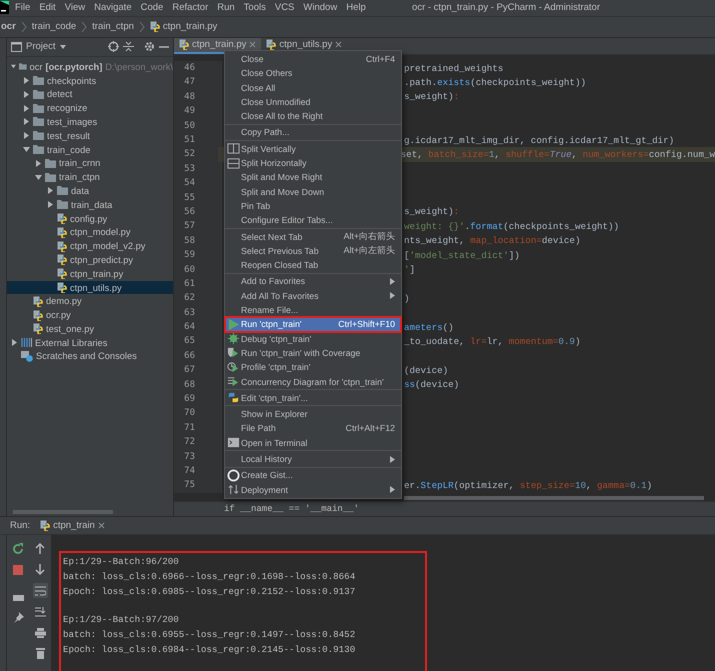  What do you see at coordinates (90, 67) in the screenshot?
I see `tree-item: ocr [ocr.pytorch] D:\person_work\` at bounding box center [90, 67].